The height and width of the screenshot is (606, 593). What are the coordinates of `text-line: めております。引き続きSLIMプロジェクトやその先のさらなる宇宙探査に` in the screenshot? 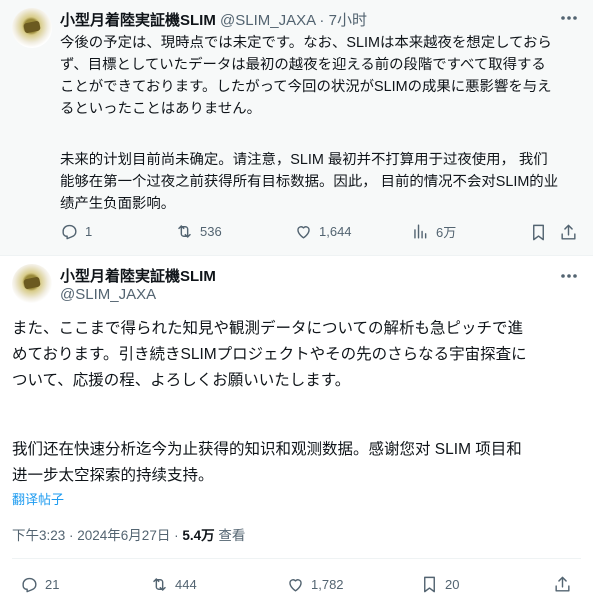 It's located at (269, 354).